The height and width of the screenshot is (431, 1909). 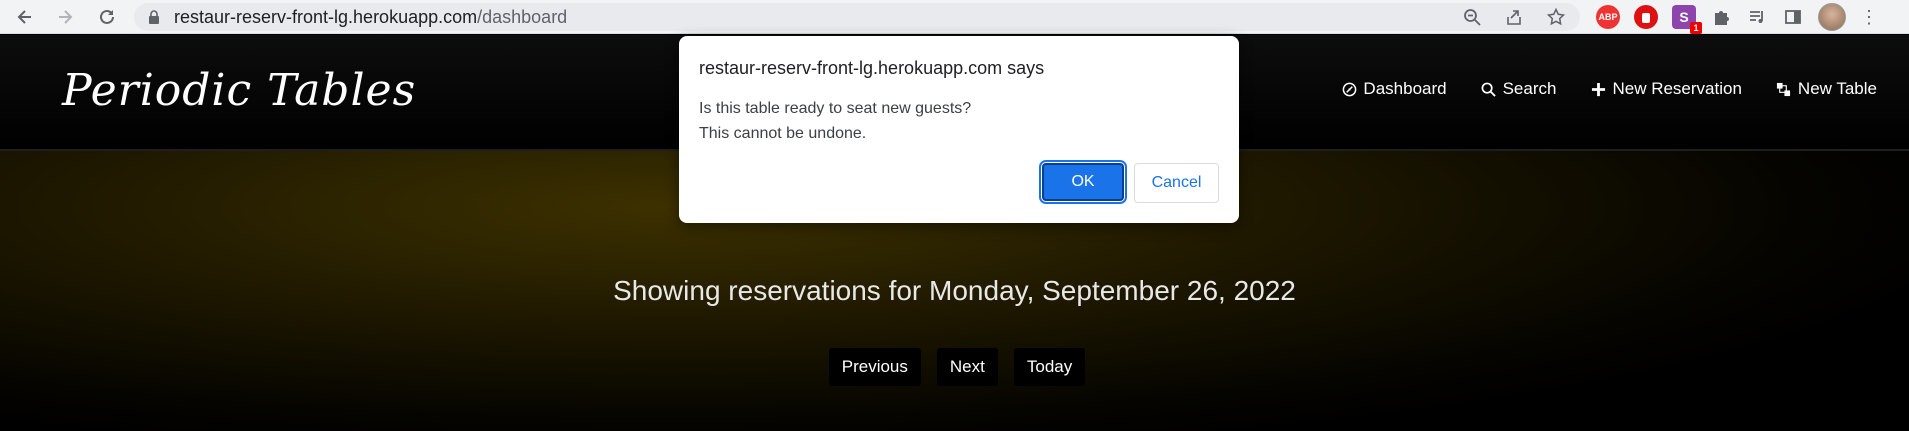 I want to click on nav-dashboard: Dashboard, so click(x=1394, y=89).